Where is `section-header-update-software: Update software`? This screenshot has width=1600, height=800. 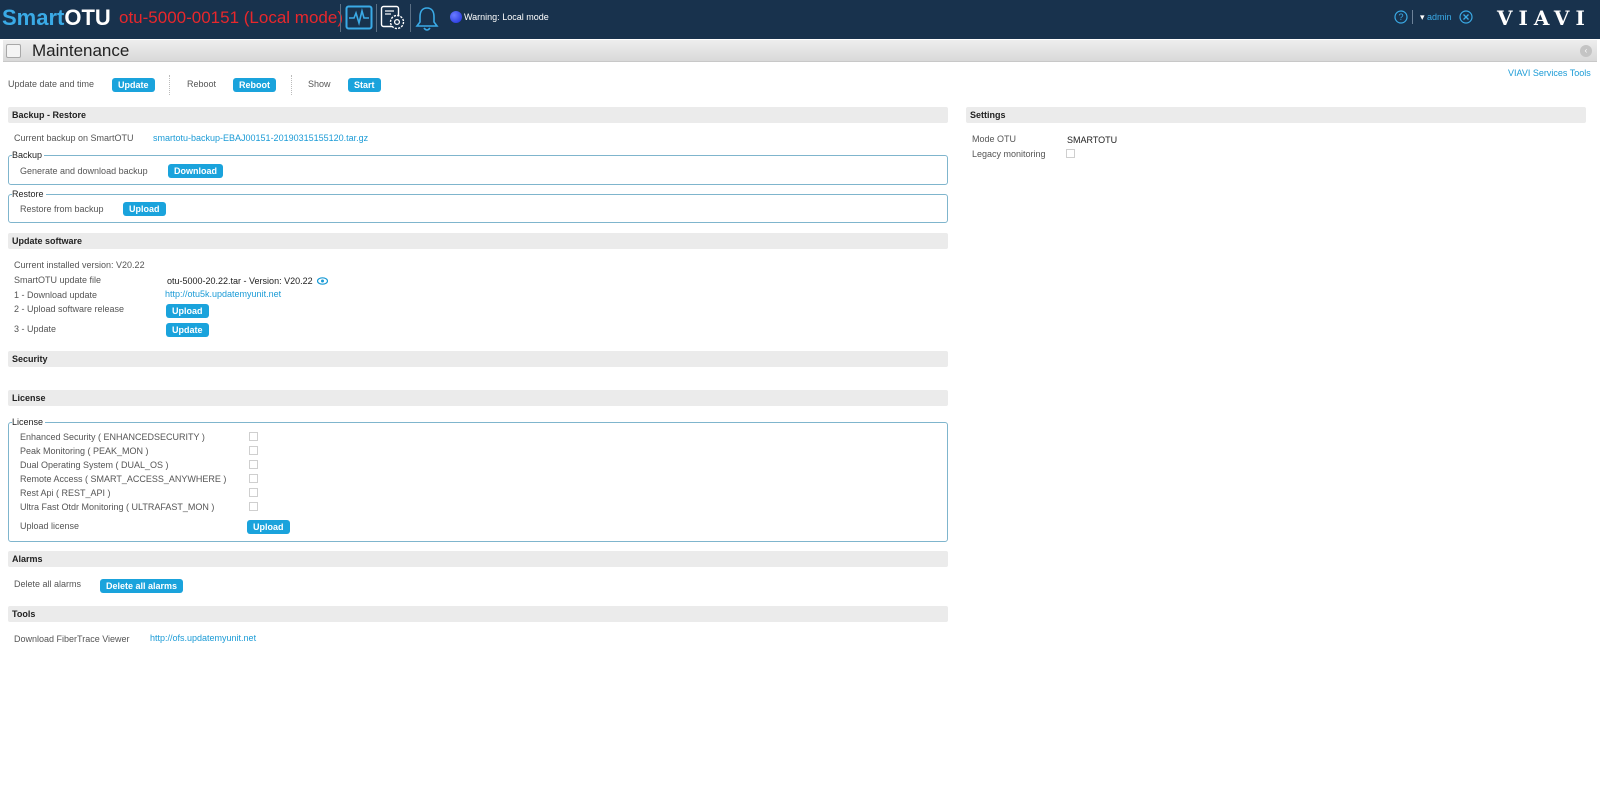 section-header-update-software: Update software is located at coordinates (478, 241).